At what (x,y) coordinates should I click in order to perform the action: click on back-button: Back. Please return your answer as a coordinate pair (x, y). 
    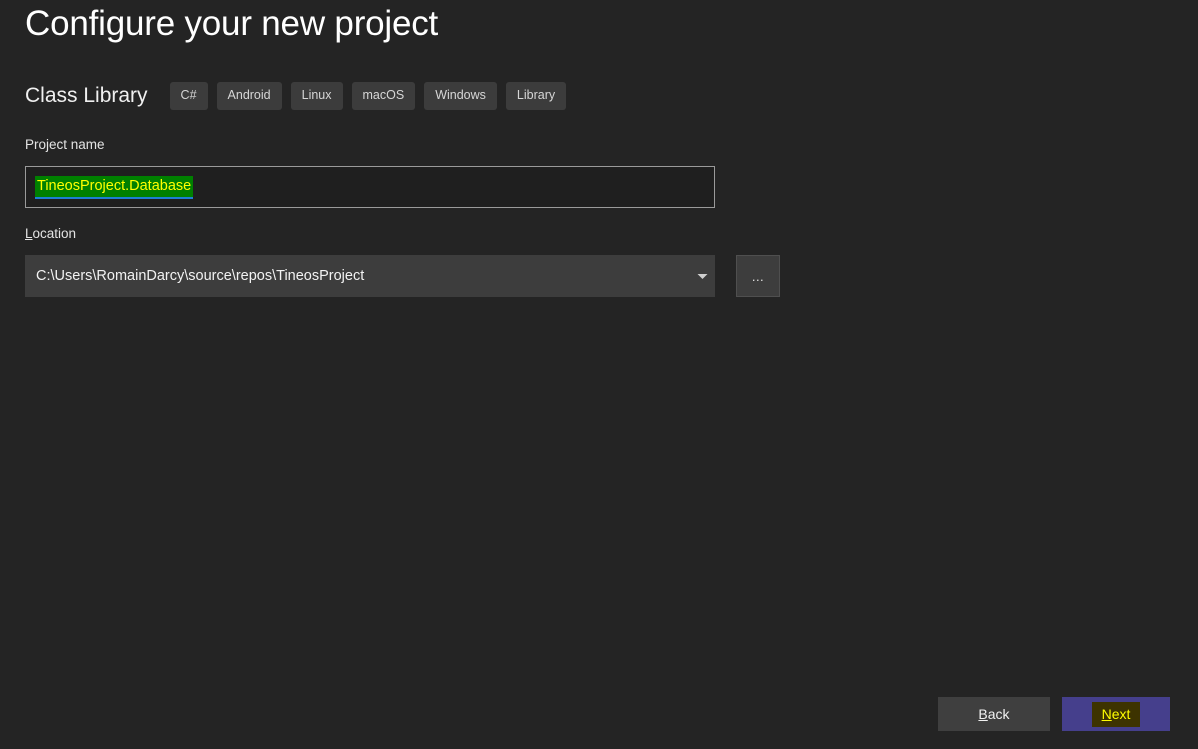
    Looking at the image, I should click on (994, 714).